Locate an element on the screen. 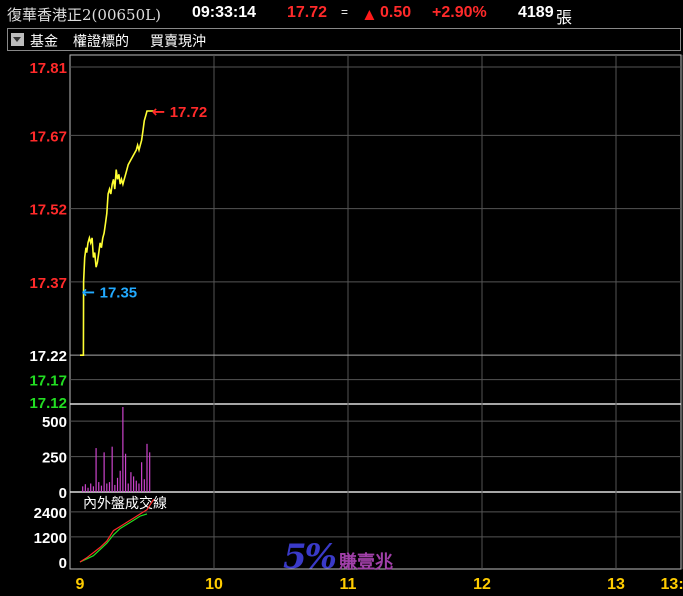 The height and width of the screenshot is (596, 683). y-tick-label: 250 is located at coordinates (54, 458).